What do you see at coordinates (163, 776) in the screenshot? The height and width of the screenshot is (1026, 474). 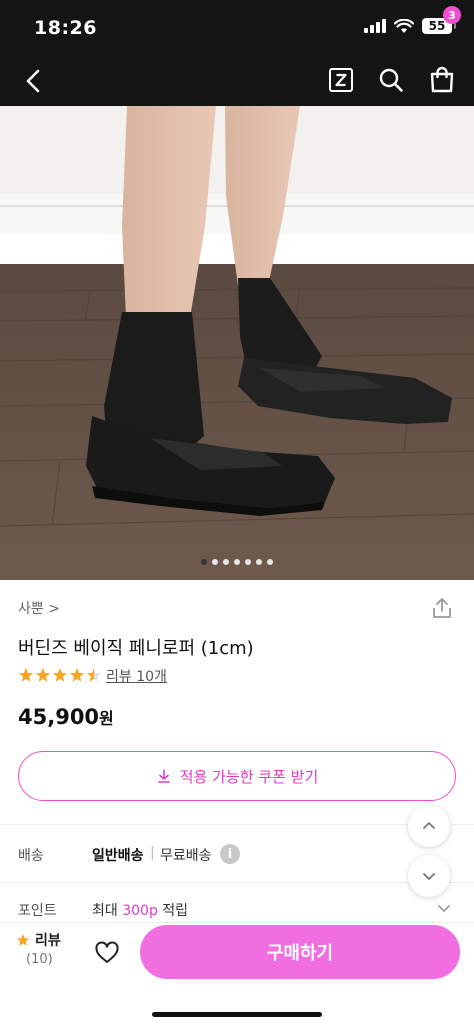 I see `download-icon` at bounding box center [163, 776].